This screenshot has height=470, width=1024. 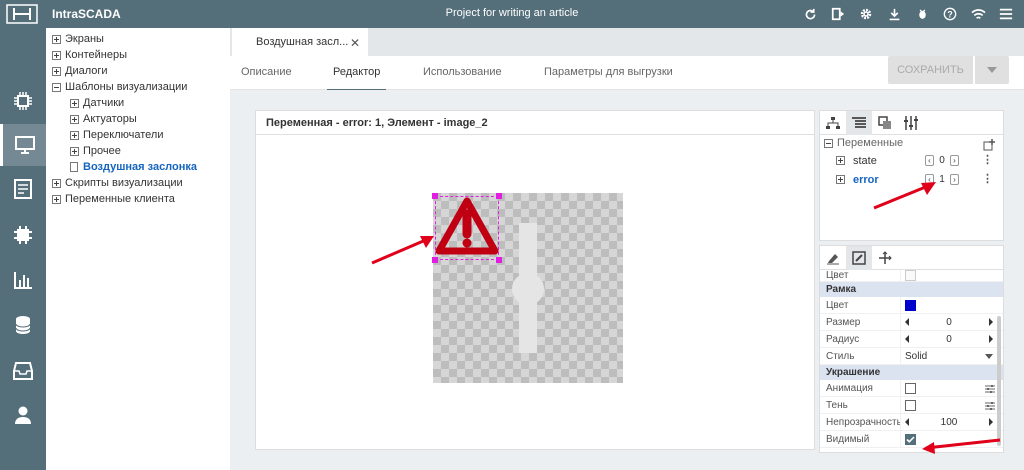 What do you see at coordinates (894, 14) in the screenshot?
I see `download-icon` at bounding box center [894, 14].